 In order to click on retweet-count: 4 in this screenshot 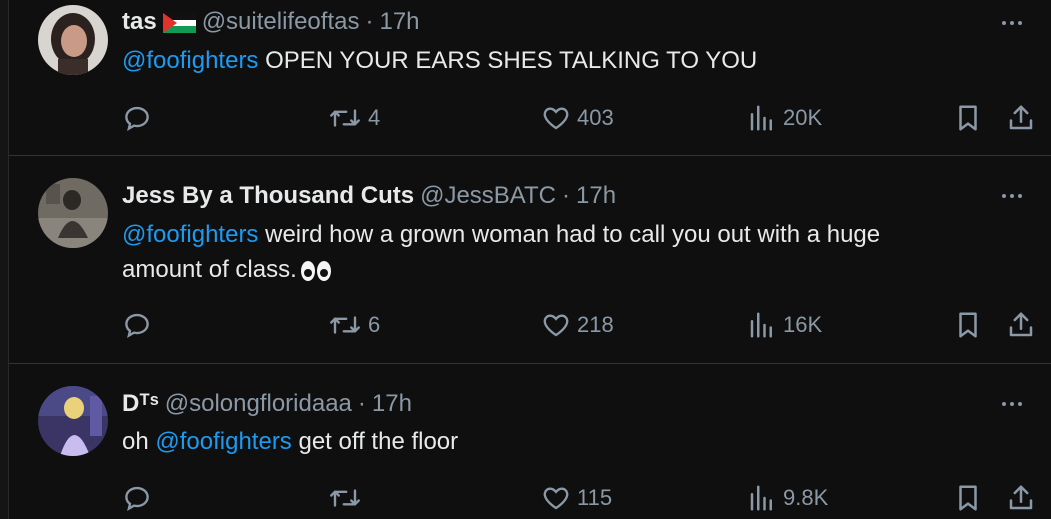, I will do `click(374, 117)`.